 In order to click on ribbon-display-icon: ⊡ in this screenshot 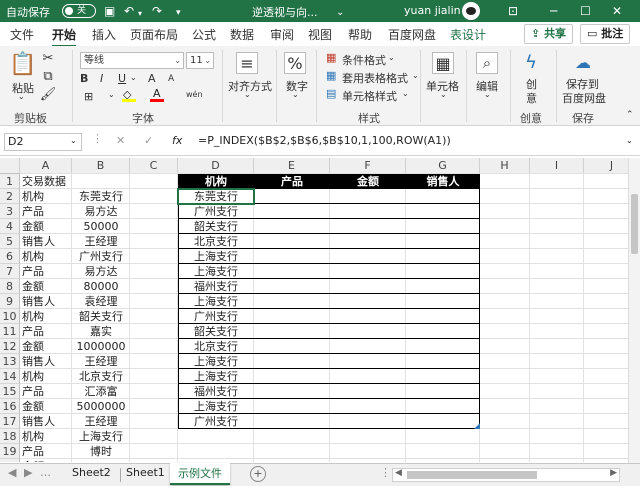, I will do `click(513, 11)`.